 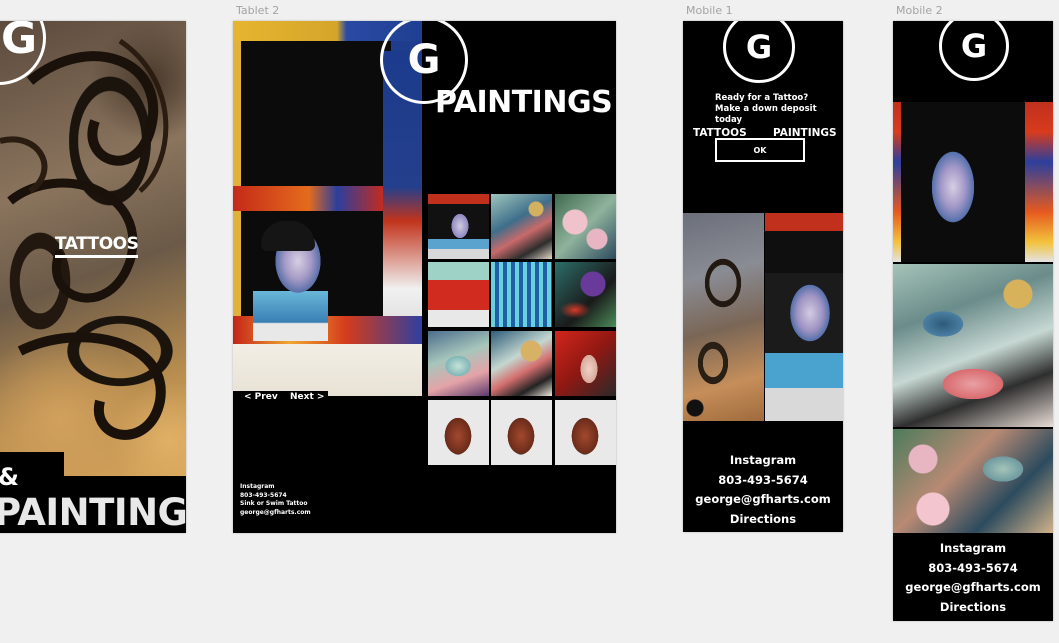 What do you see at coordinates (93, 512) in the screenshot?
I see `paintings-link: PAINTINGS` at bounding box center [93, 512].